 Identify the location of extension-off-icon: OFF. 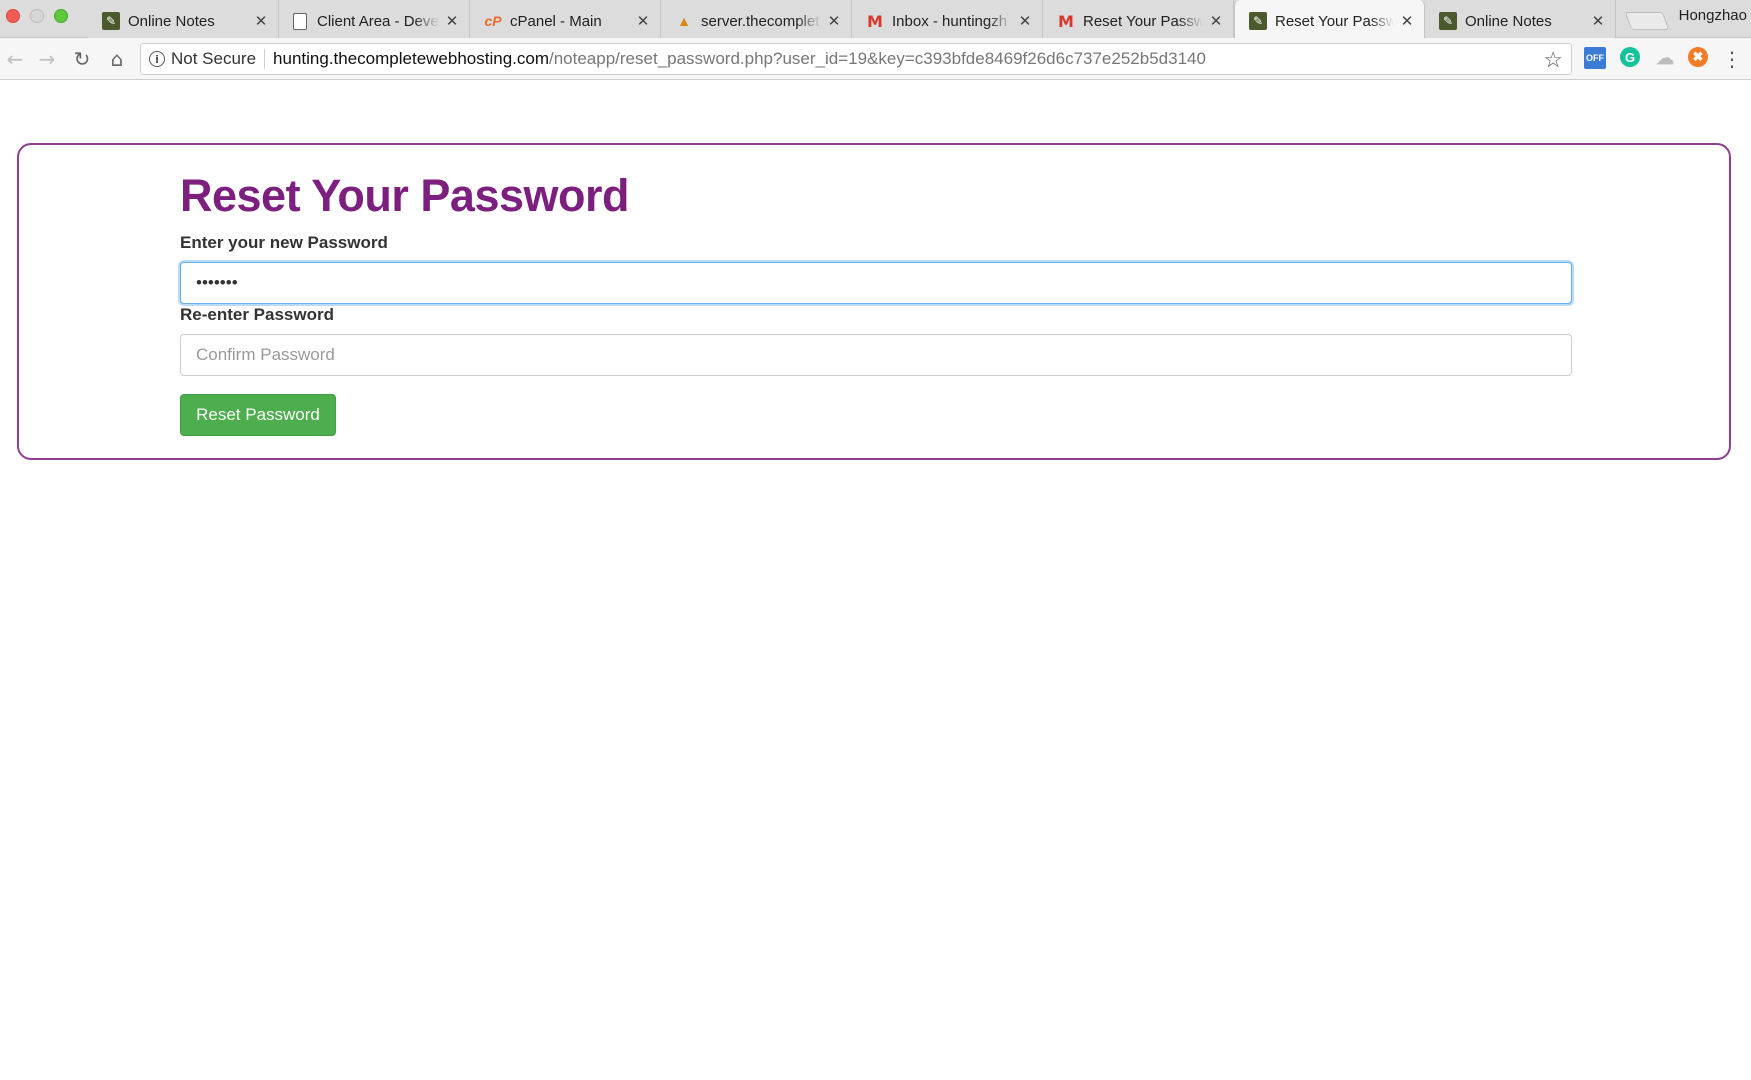
(1595, 58).